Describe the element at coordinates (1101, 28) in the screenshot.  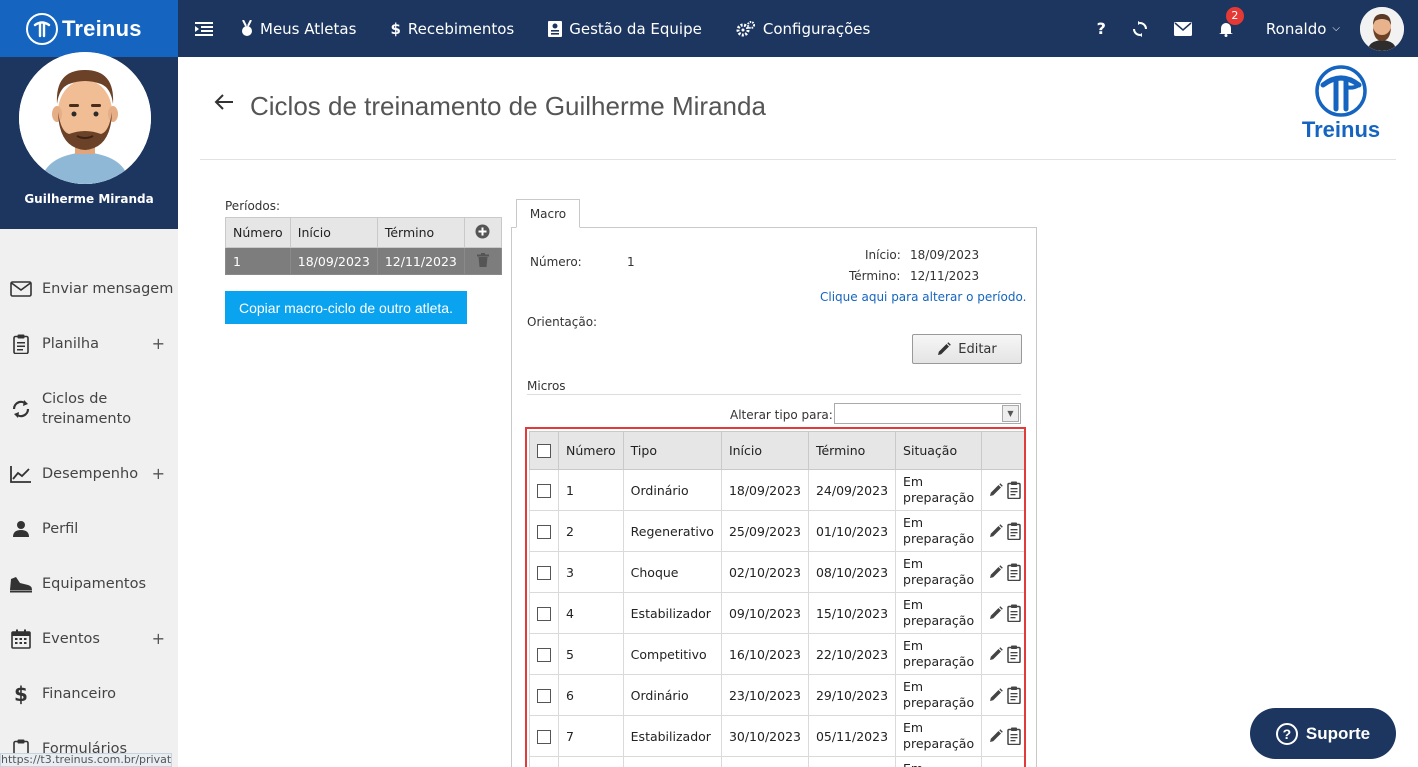
I see `help-icon: ?` at that location.